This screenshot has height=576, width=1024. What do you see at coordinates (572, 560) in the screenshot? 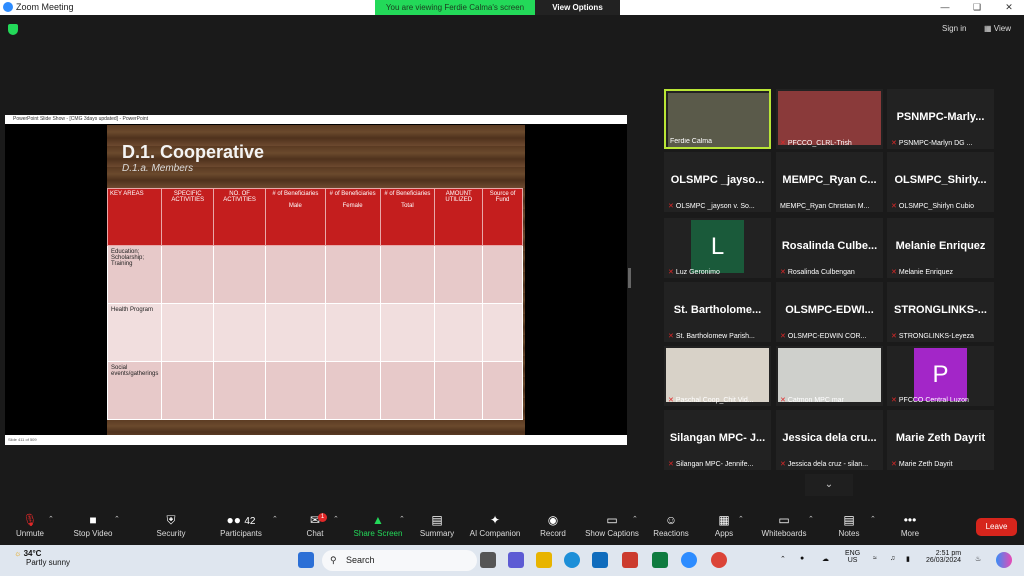
I see `edge-icon` at bounding box center [572, 560].